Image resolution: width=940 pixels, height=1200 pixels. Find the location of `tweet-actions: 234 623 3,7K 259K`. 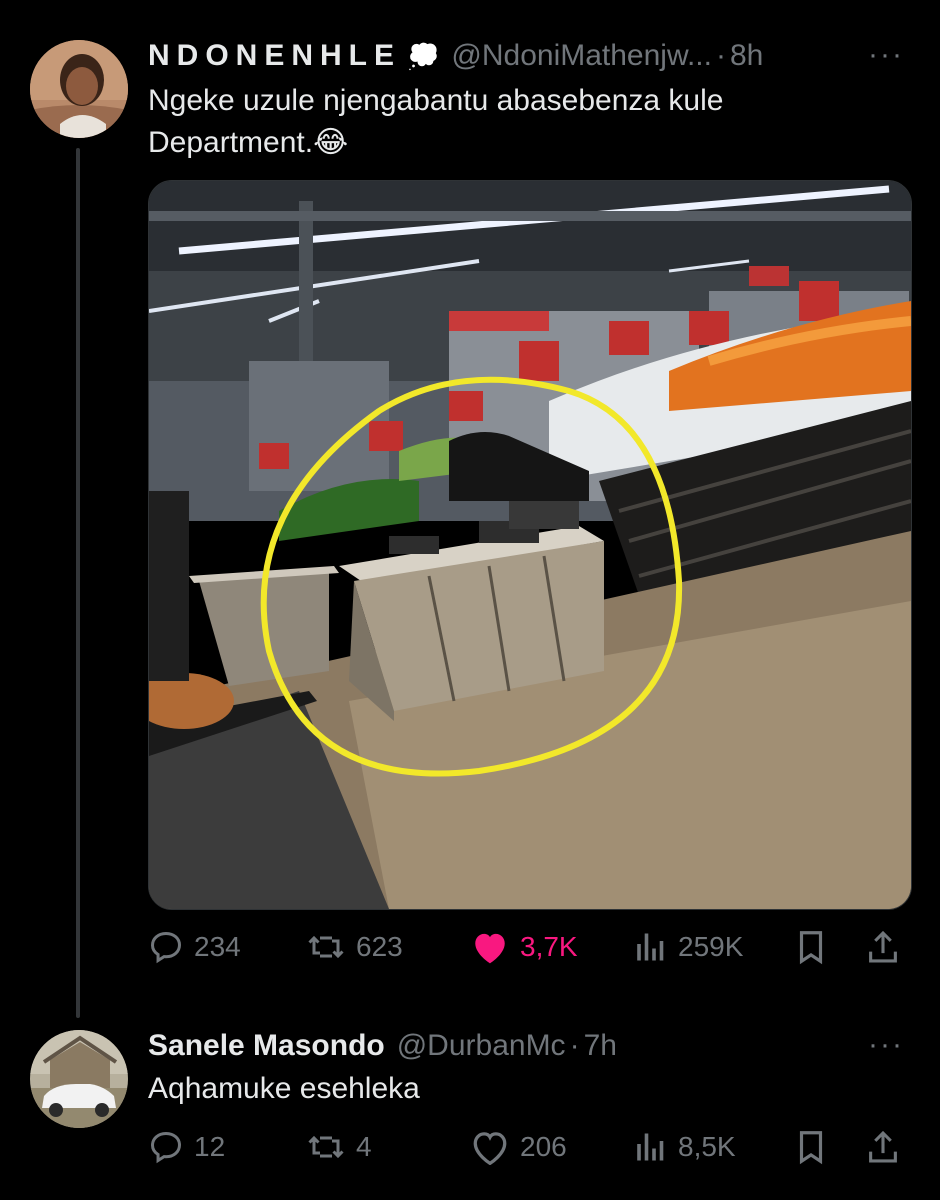

tweet-actions: 234 623 3,7K 259K is located at coordinates (529, 947).